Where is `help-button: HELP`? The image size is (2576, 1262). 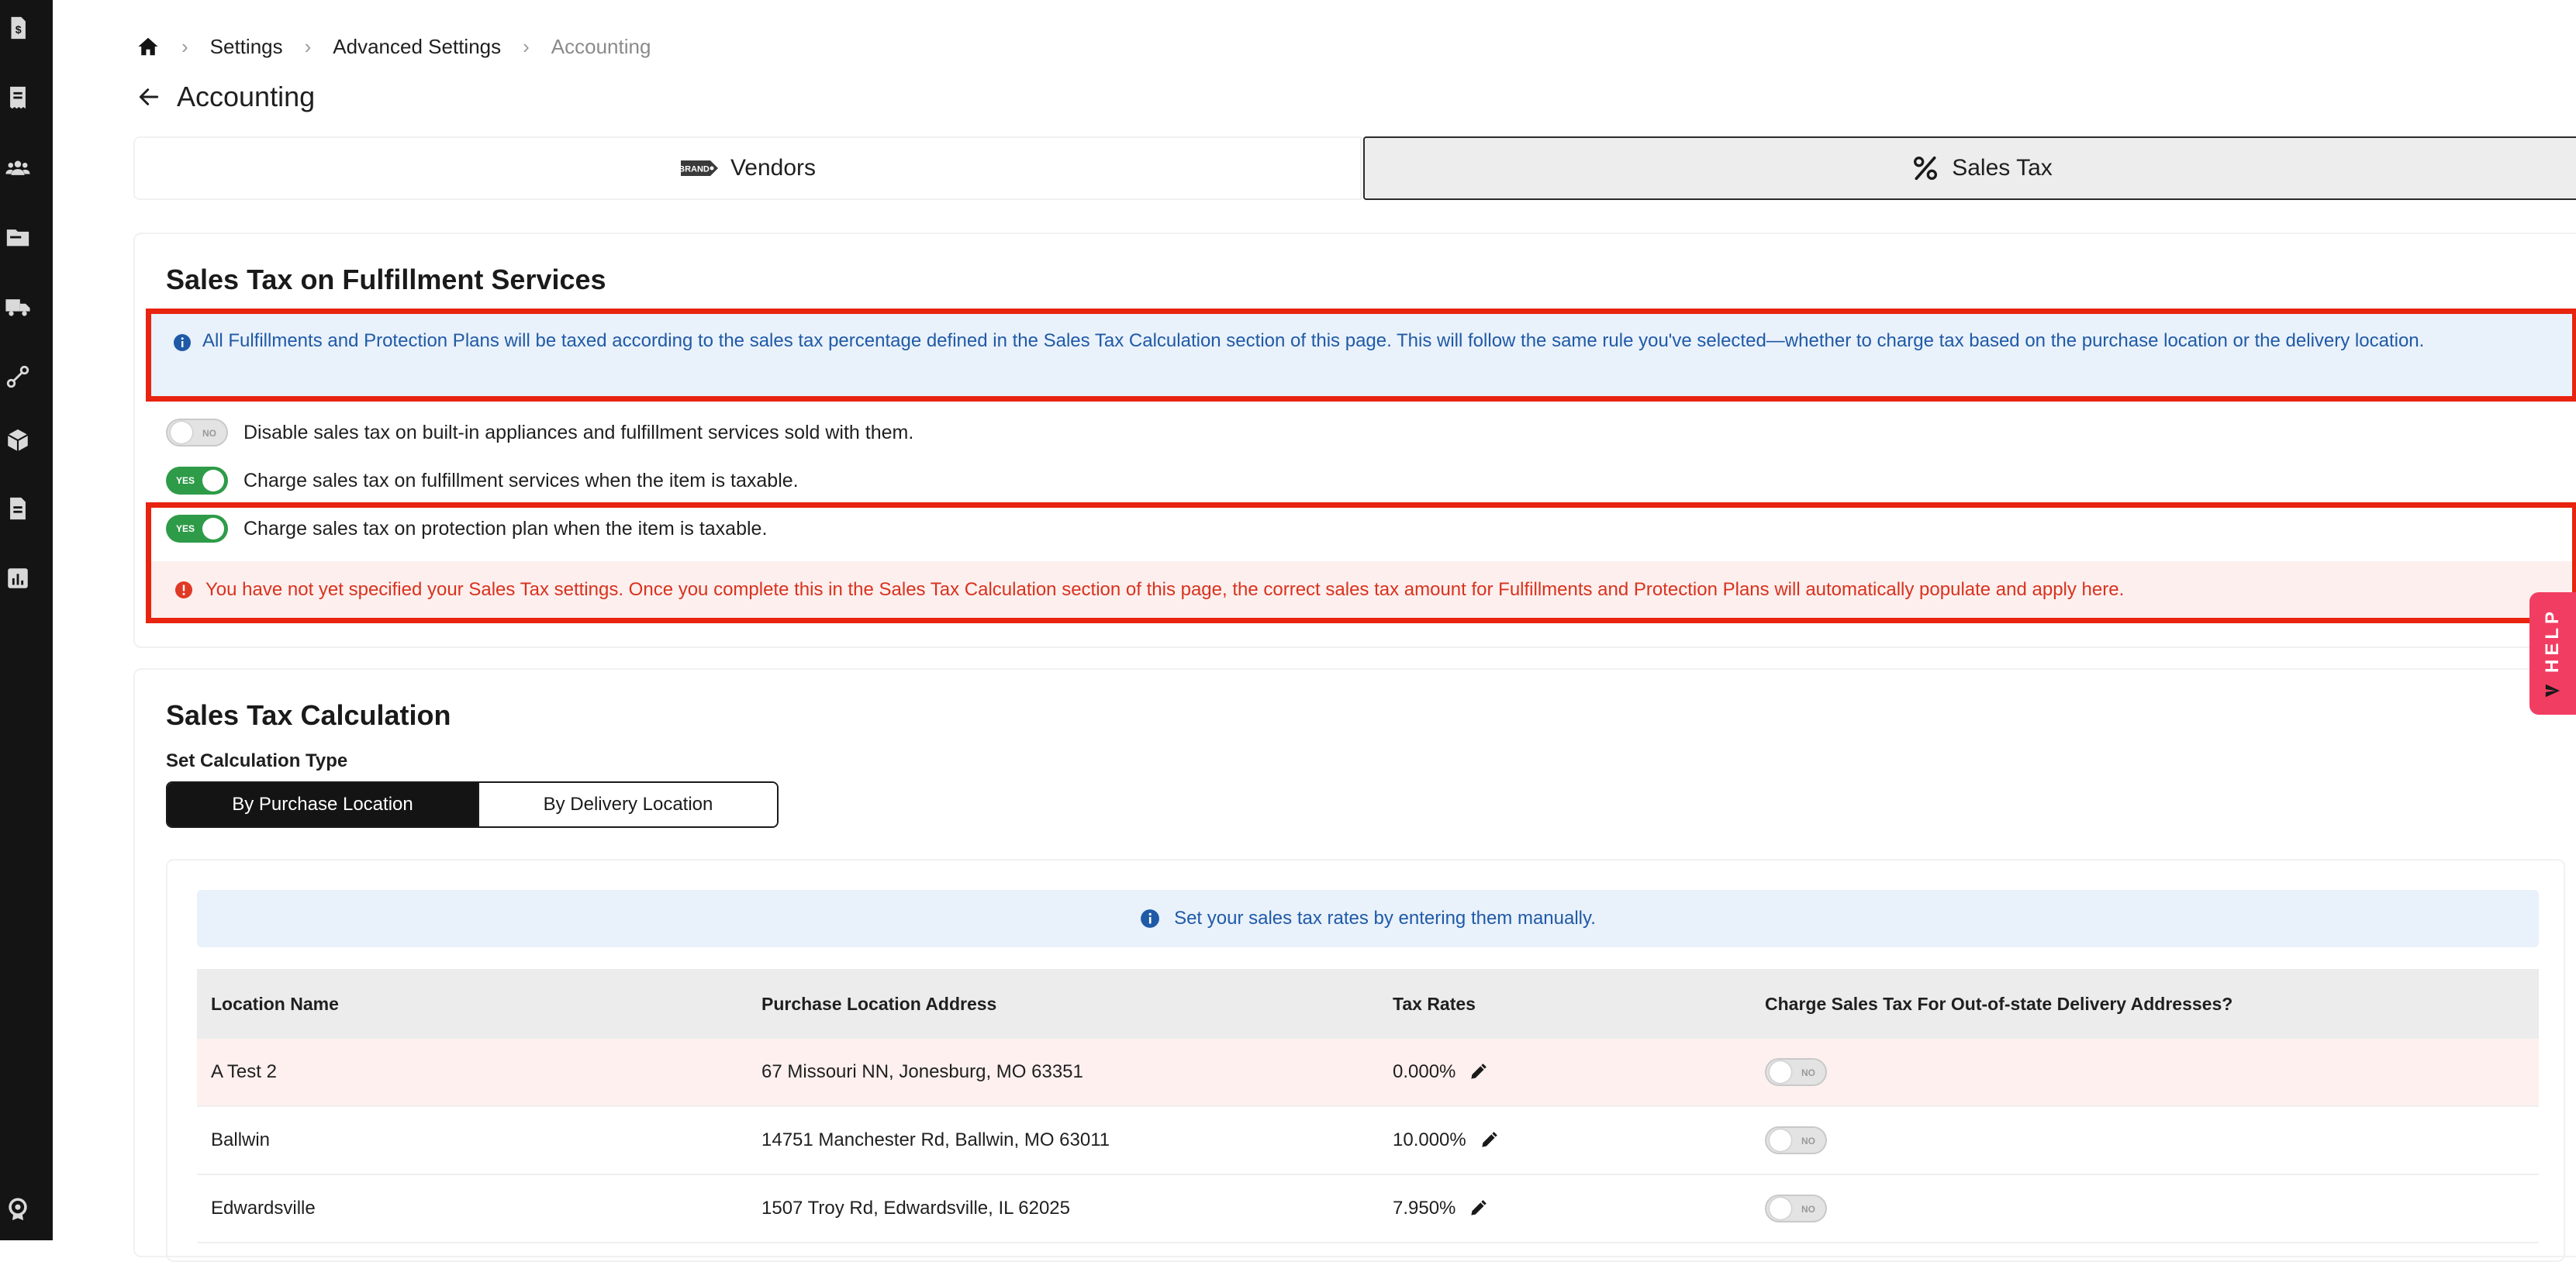
help-button: HELP is located at coordinates (2552, 653).